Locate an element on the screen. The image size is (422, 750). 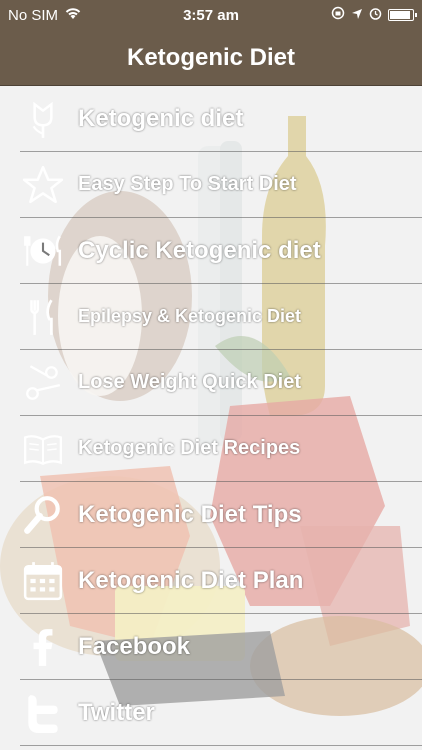
alarm-icon is located at coordinates (375, 15).